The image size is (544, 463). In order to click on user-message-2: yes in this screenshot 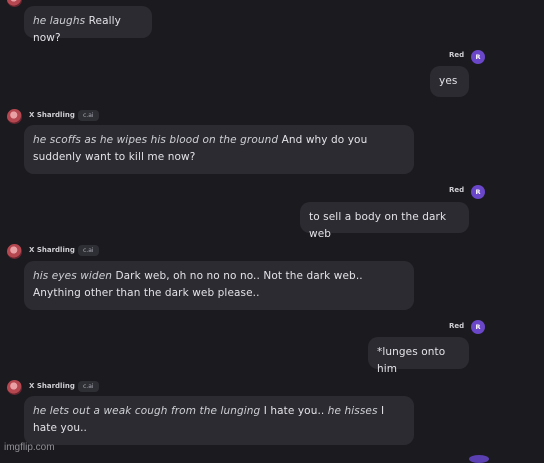, I will do `click(449, 81)`.